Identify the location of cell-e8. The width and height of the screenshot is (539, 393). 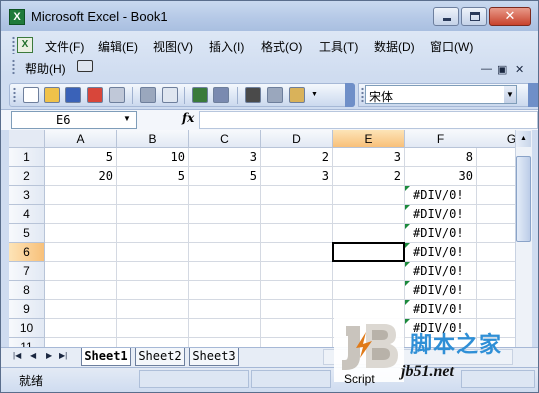
(369, 290).